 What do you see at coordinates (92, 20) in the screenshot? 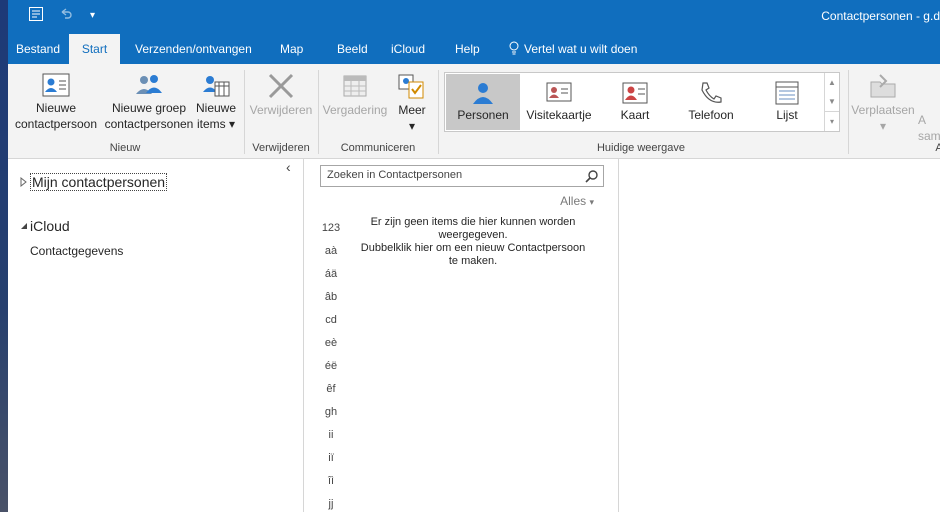
I see `customize-toolbar-icon: ▾` at bounding box center [92, 20].